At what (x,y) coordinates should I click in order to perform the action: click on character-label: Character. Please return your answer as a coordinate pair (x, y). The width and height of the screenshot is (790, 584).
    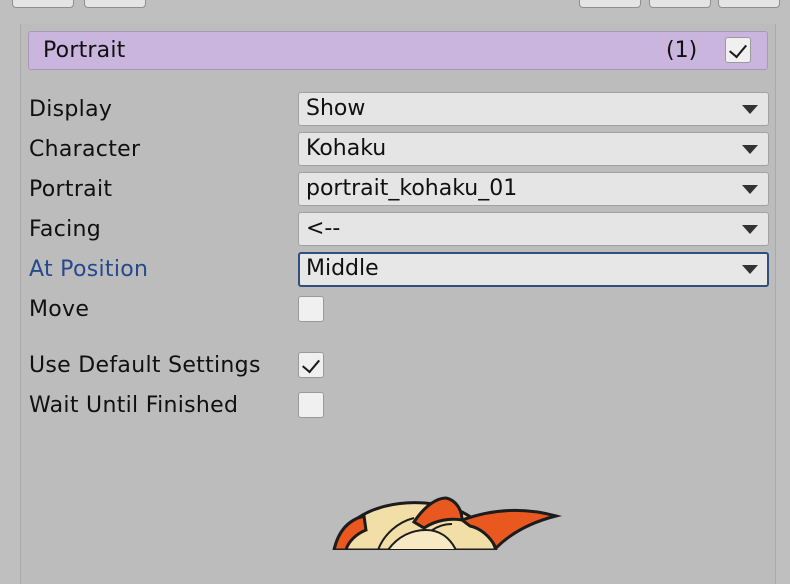
    Looking at the image, I should click on (85, 149).